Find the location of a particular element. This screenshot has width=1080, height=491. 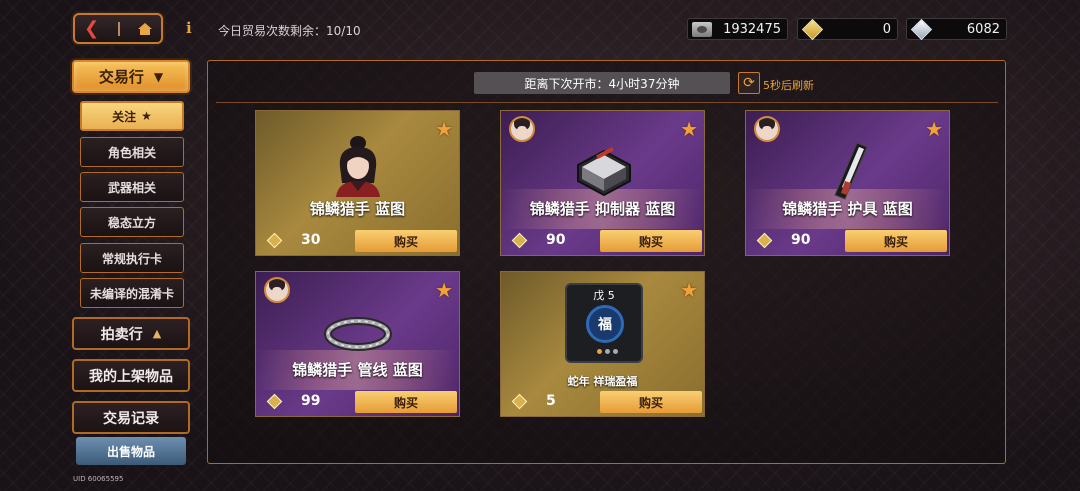

nav-separator is located at coordinates (118, 28).